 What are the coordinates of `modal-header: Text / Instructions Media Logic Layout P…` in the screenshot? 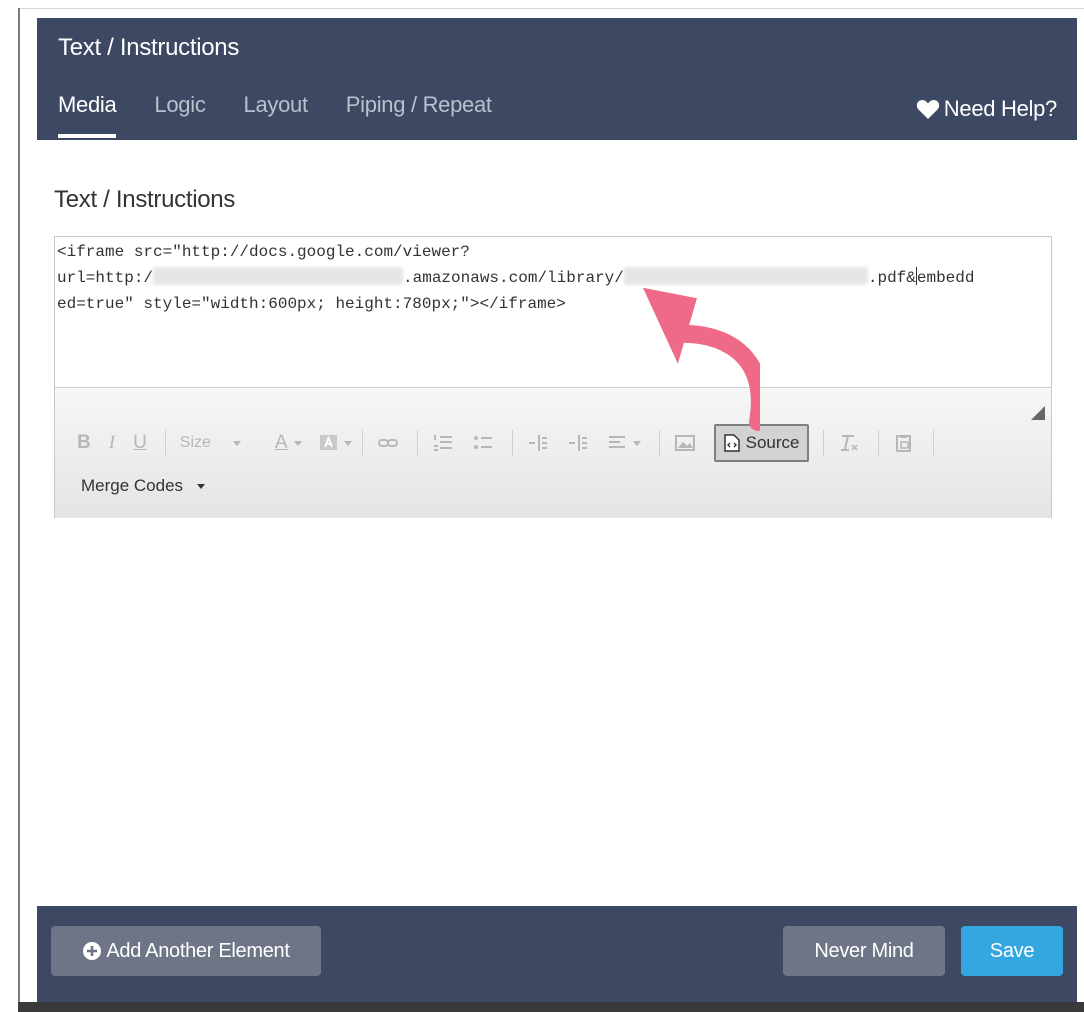 It's located at (557, 79).